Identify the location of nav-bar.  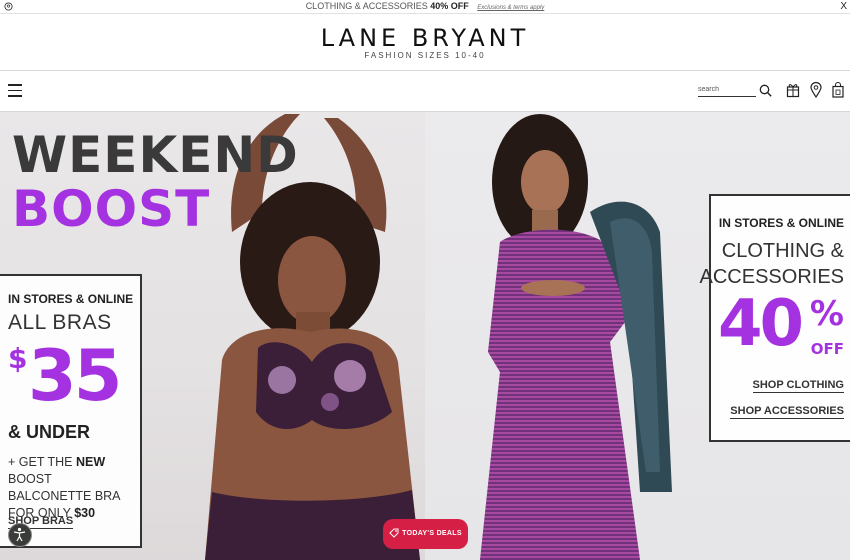
(425, 91).